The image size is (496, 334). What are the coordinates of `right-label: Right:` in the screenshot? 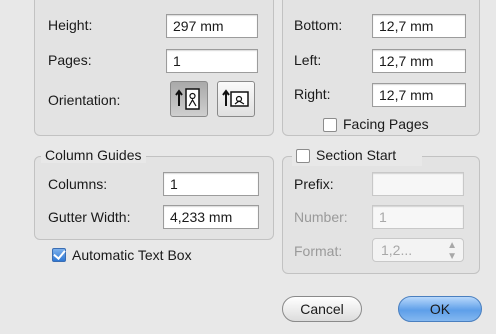 It's located at (312, 94).